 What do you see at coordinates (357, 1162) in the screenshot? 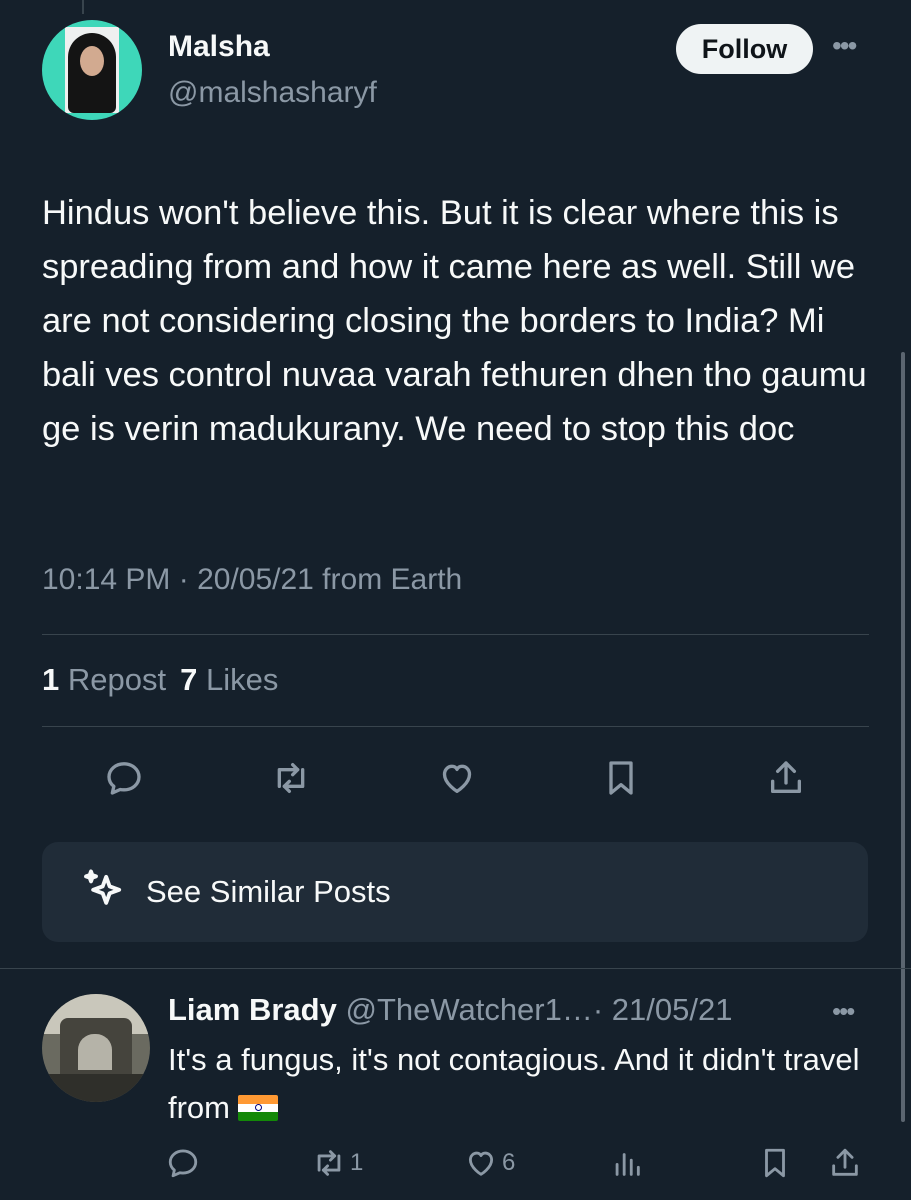
I see `reply-repost-count: 1` at bounding box center [357, 1162].